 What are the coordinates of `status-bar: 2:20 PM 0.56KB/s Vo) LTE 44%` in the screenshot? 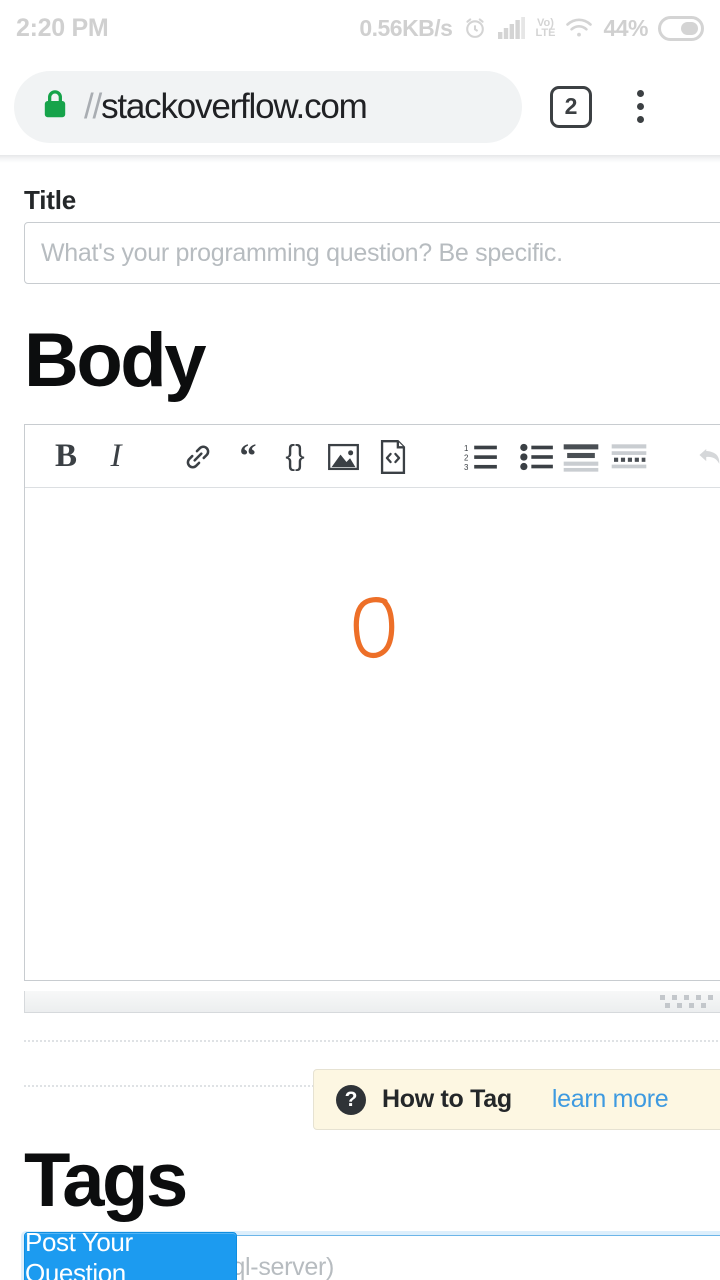 It's located at (360, 28).